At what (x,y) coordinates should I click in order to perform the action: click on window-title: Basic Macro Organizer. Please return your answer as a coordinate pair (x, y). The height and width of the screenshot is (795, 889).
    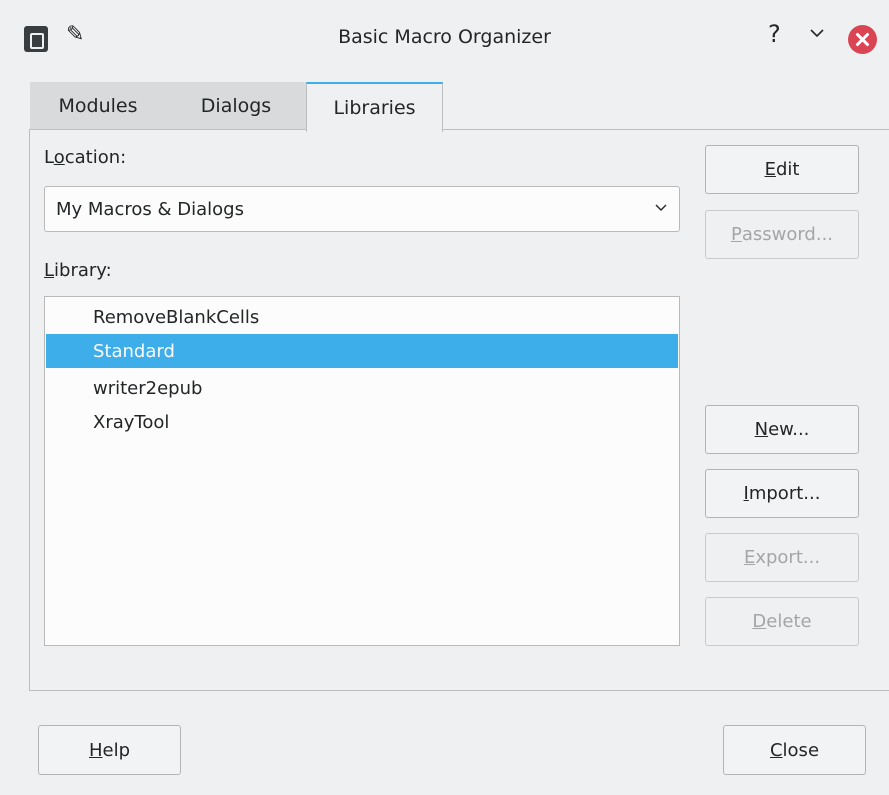
    Looking at the image, I should click on (444, 37).